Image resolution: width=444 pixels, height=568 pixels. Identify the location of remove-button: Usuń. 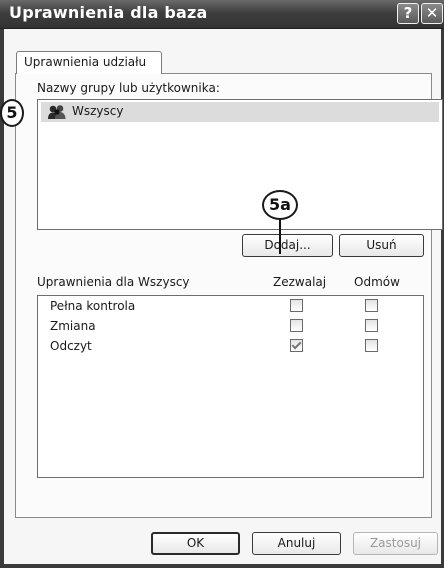
(381, 245).